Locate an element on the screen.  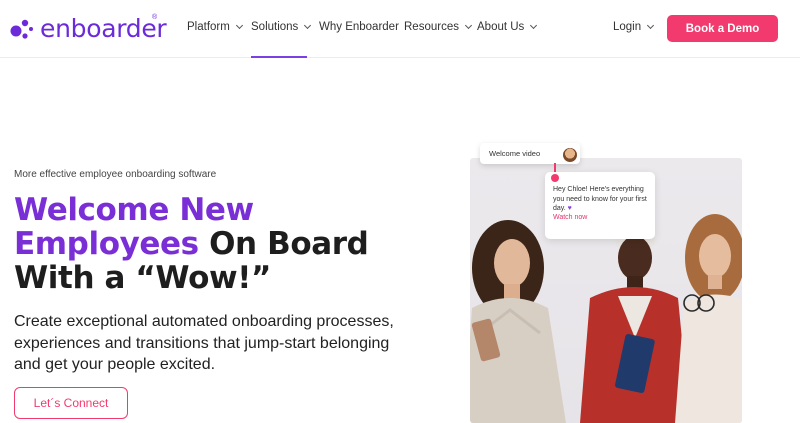
enboarder-logo: enboarder ® is located at coordinates (88, 29).